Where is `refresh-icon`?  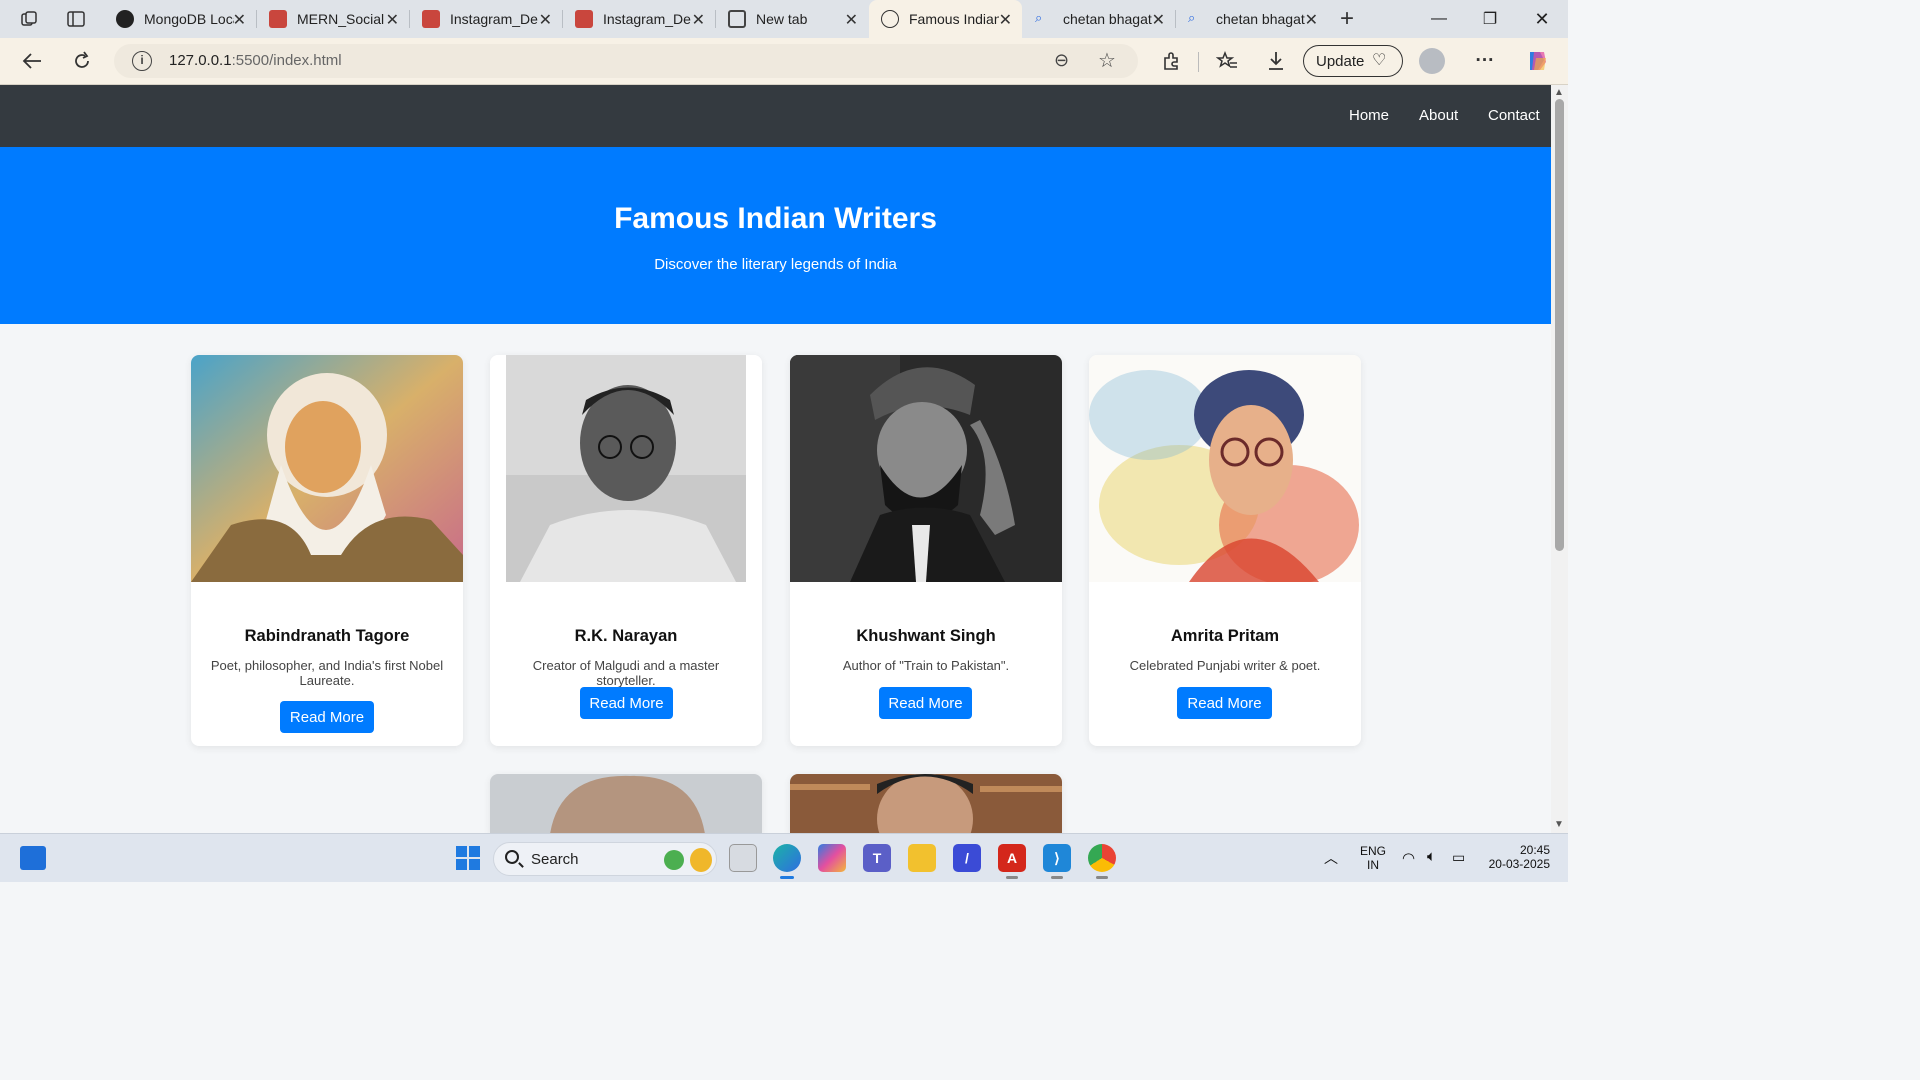
refresh-icon is located at coordinates (82, 61).